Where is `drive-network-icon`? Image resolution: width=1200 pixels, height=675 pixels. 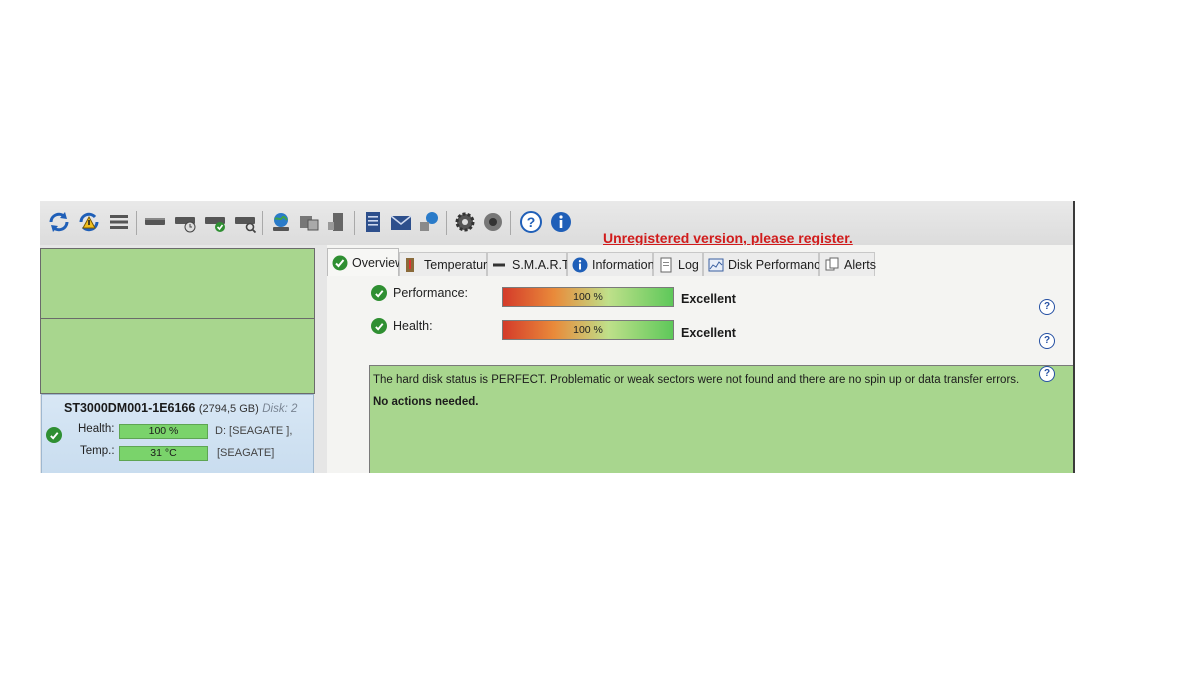
drive-network-icon is located at coordinates (309, 222).